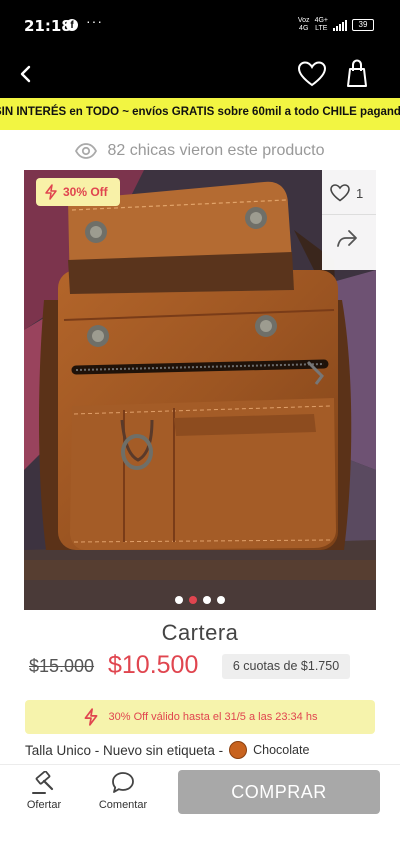  What do you see at coordinates (200, 632) in the screenshot?
I see `product-title: Cartera` at bounding box center [200, 632].